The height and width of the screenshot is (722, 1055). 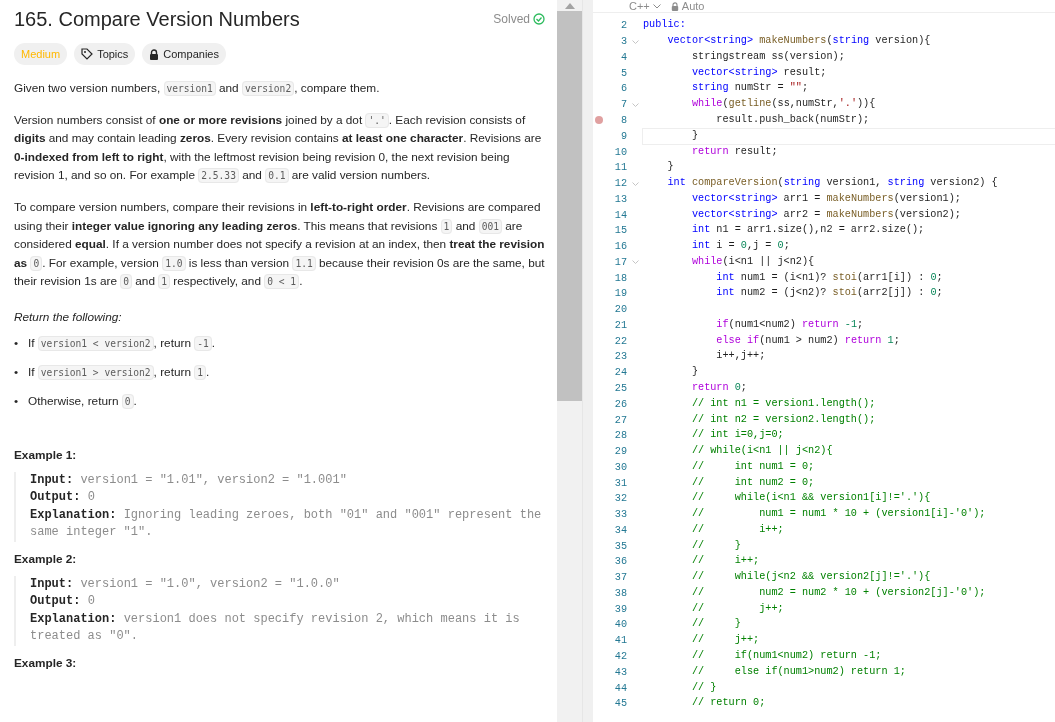 What do you see at coordinates (569, 206) in the screenshot?
I see `scroll-thumb` at bounding box center [569, 206].